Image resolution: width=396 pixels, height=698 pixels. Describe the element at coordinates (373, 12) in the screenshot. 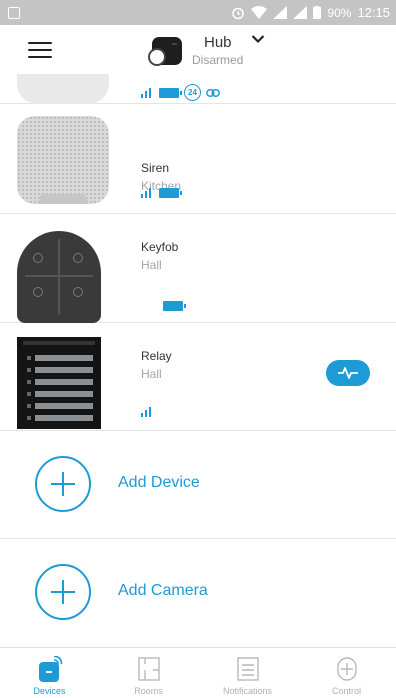

I see `status-time: 12:15` at that location.